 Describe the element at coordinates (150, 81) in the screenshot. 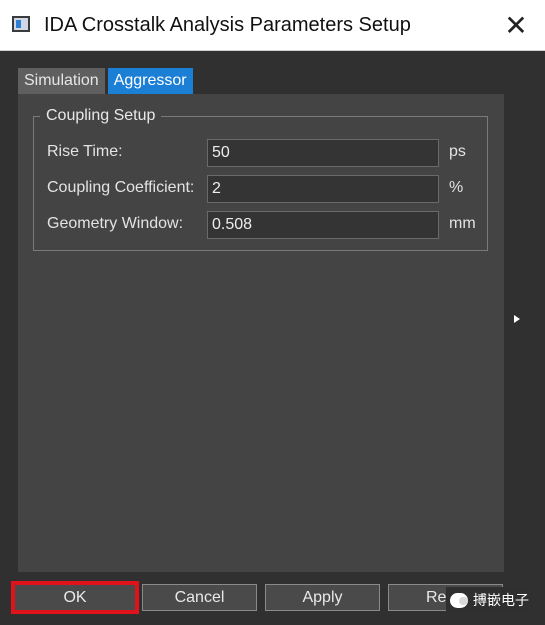

I see `tab-aggressor: Aggressor` at that location.